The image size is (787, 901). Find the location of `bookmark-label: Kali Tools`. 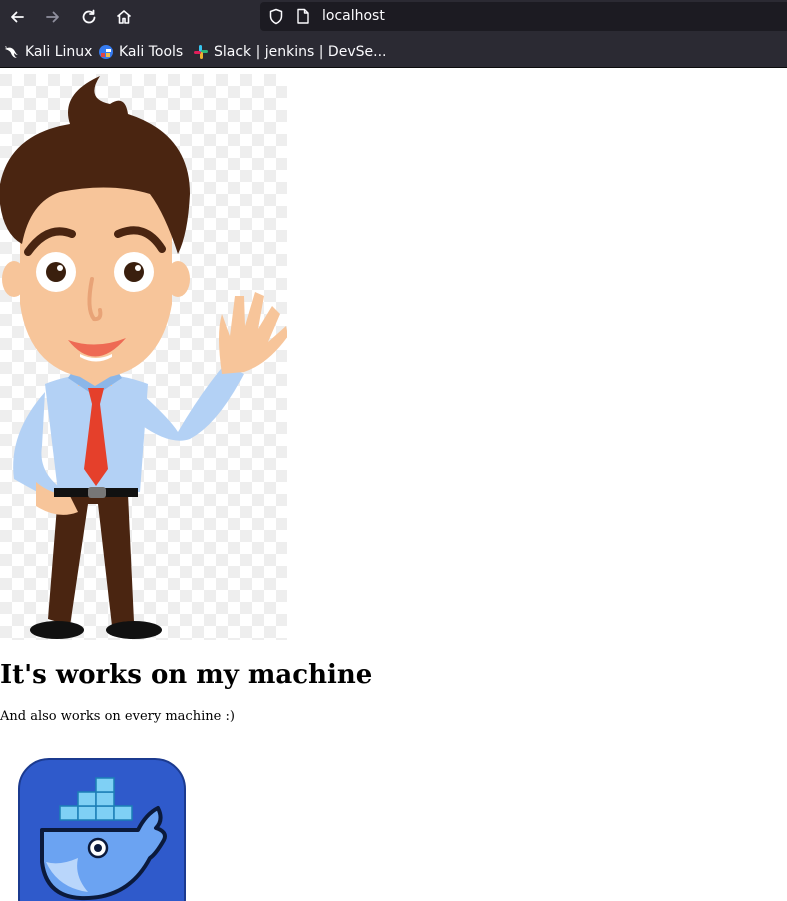

bookmark-label: Kali Tools is located at coordinates (151, 51).